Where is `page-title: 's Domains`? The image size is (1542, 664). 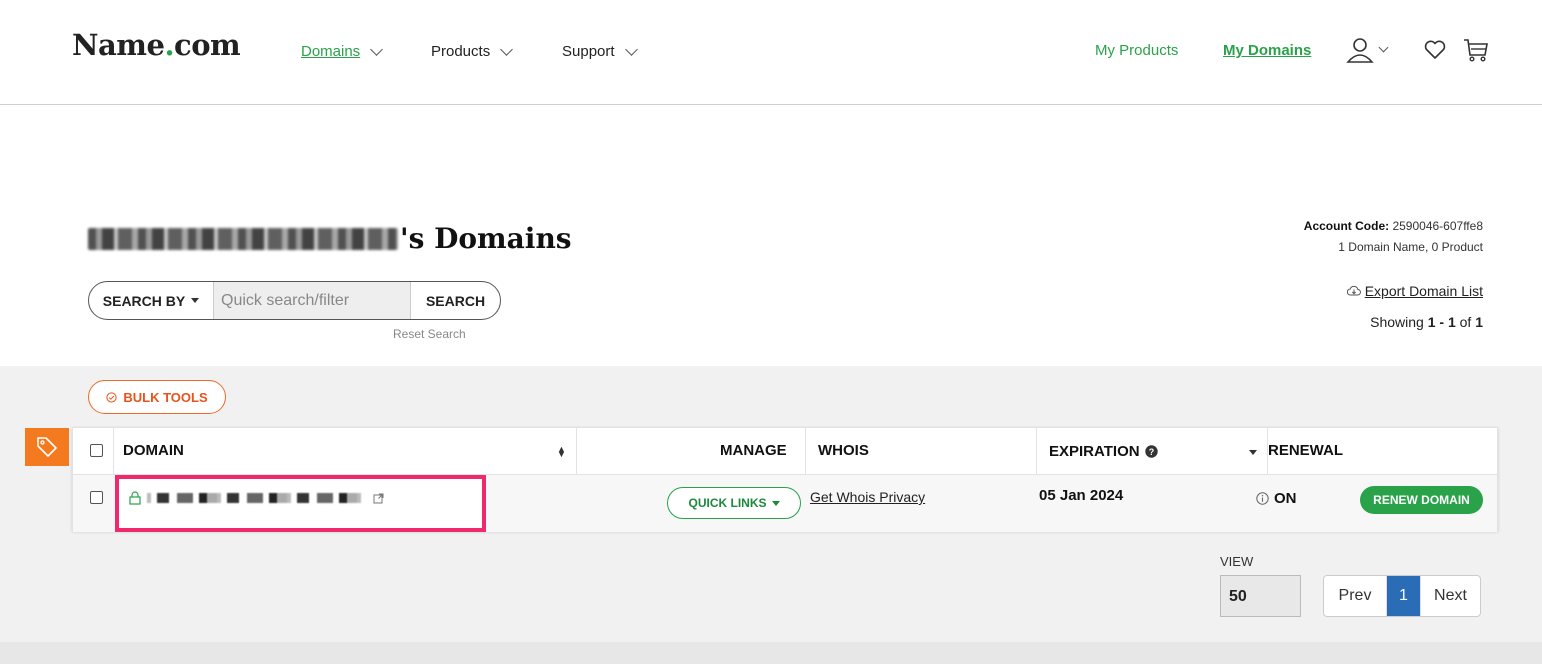
page-title: 's Domains is located at coordinates (330, 238).